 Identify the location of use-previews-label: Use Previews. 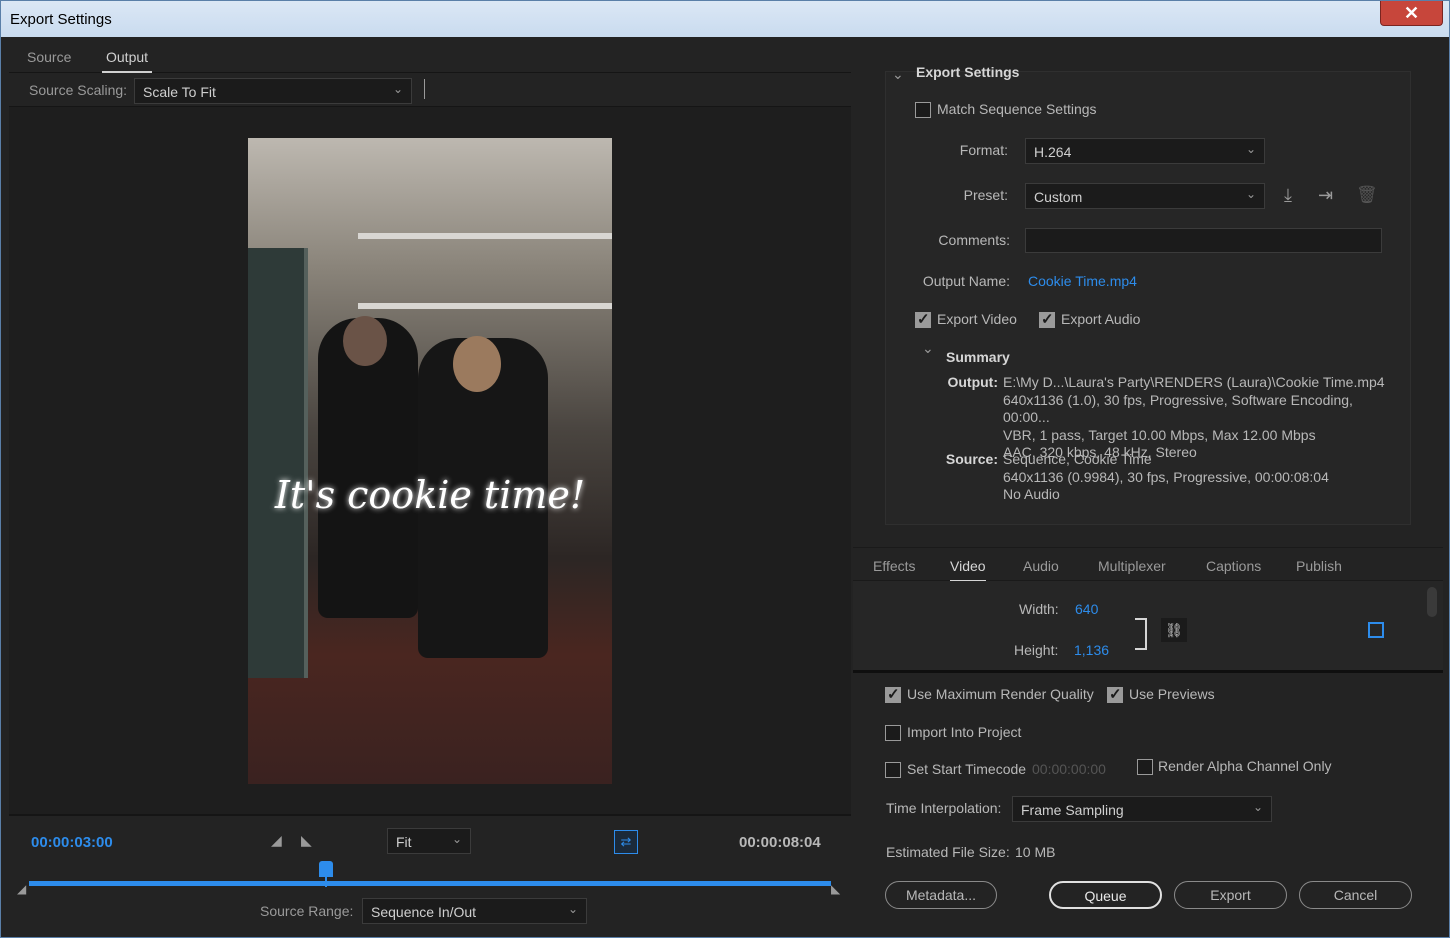
(1172, 694).